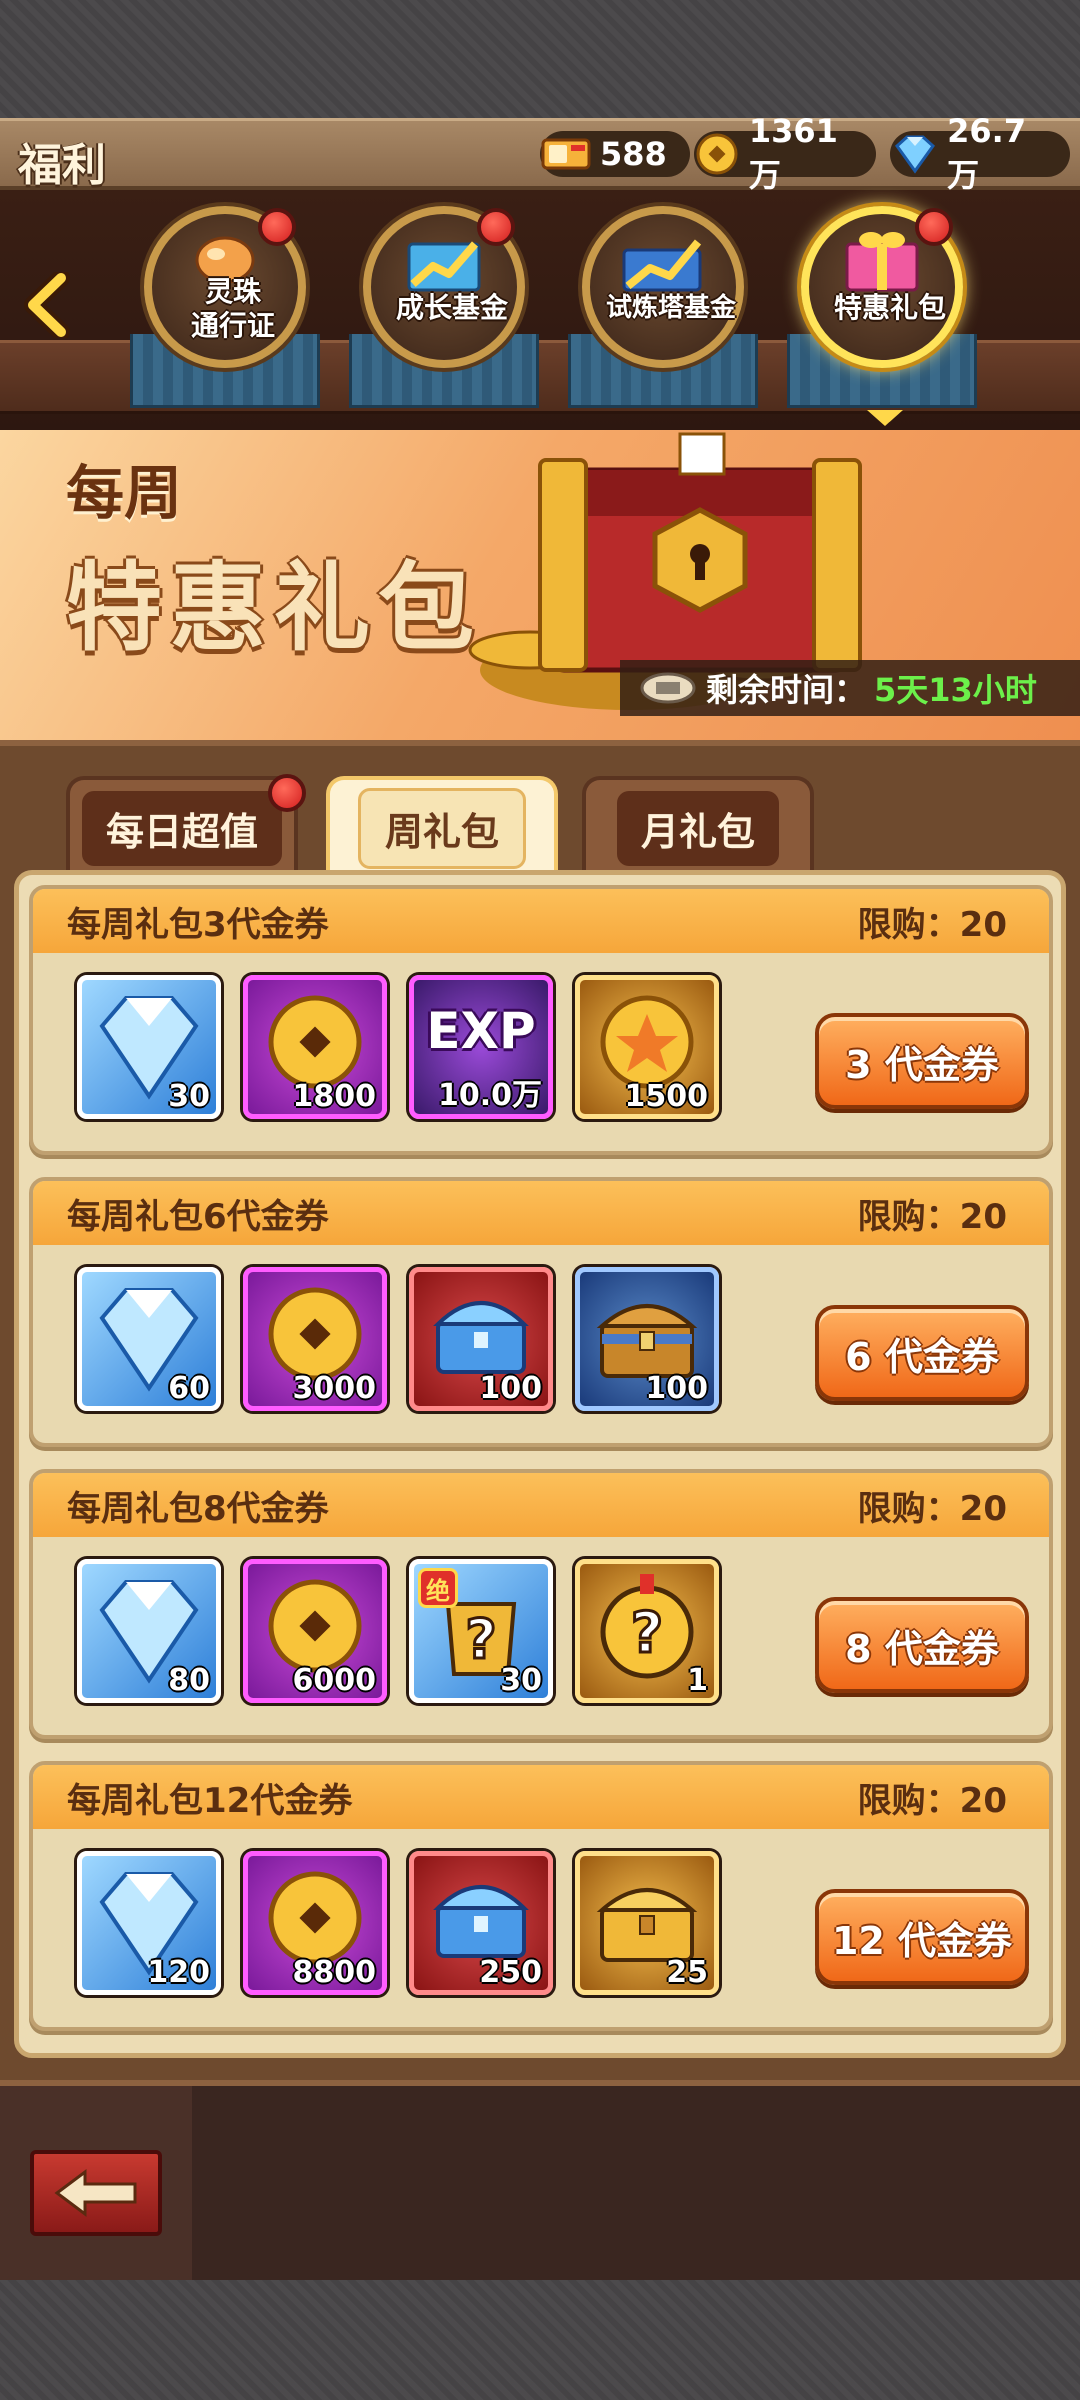  I want to click on pack-header: 每周礼包6代金券 限购：20, so click(541, 1213).